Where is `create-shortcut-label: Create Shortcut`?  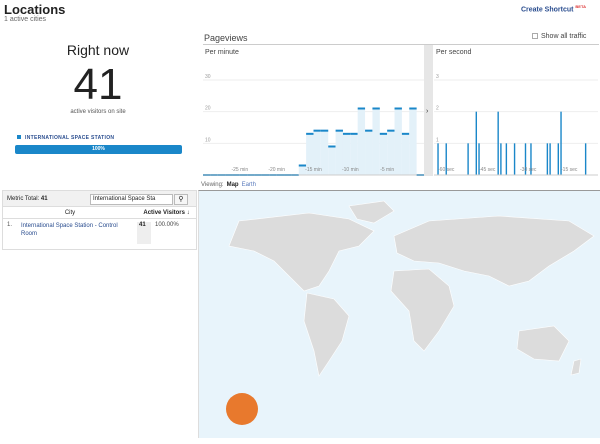
create-shortcut-label: Create Shortcut is located at coordinates (547, 10).